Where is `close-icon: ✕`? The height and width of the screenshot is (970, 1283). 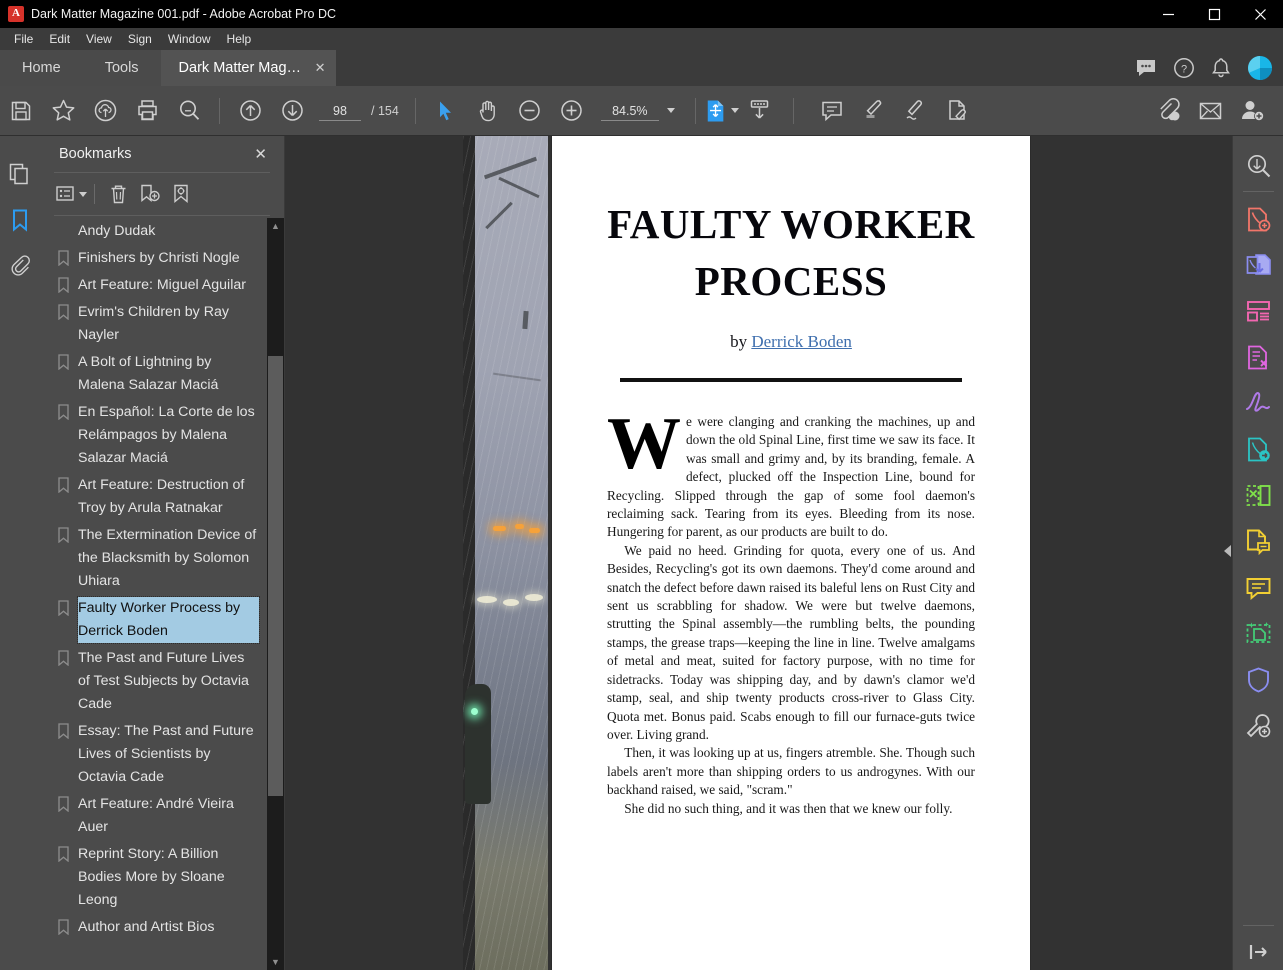 close-icon: ✕ is located at coordinates (260, 154).